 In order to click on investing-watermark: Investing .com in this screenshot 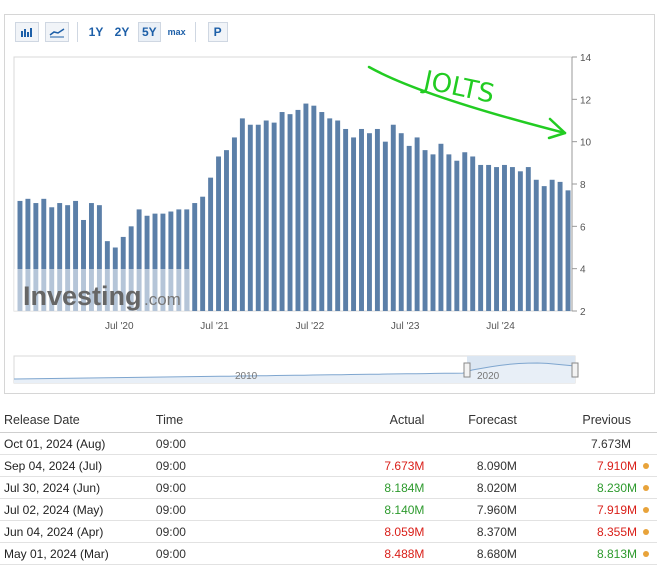, I will do `click(101, 290)`.